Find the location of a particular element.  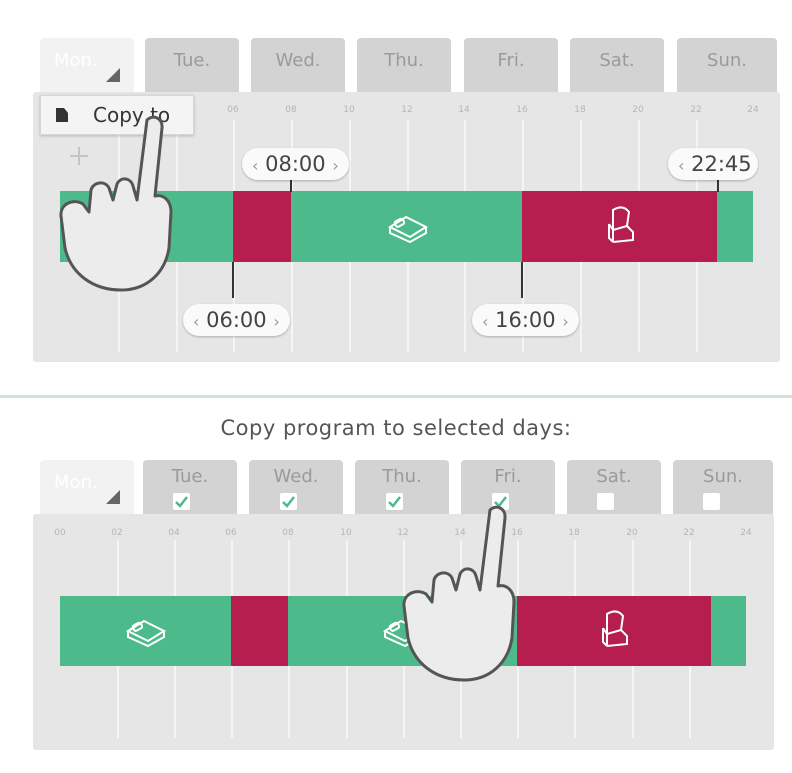

hour-tick: 04 is located at coordinates (174, 533).